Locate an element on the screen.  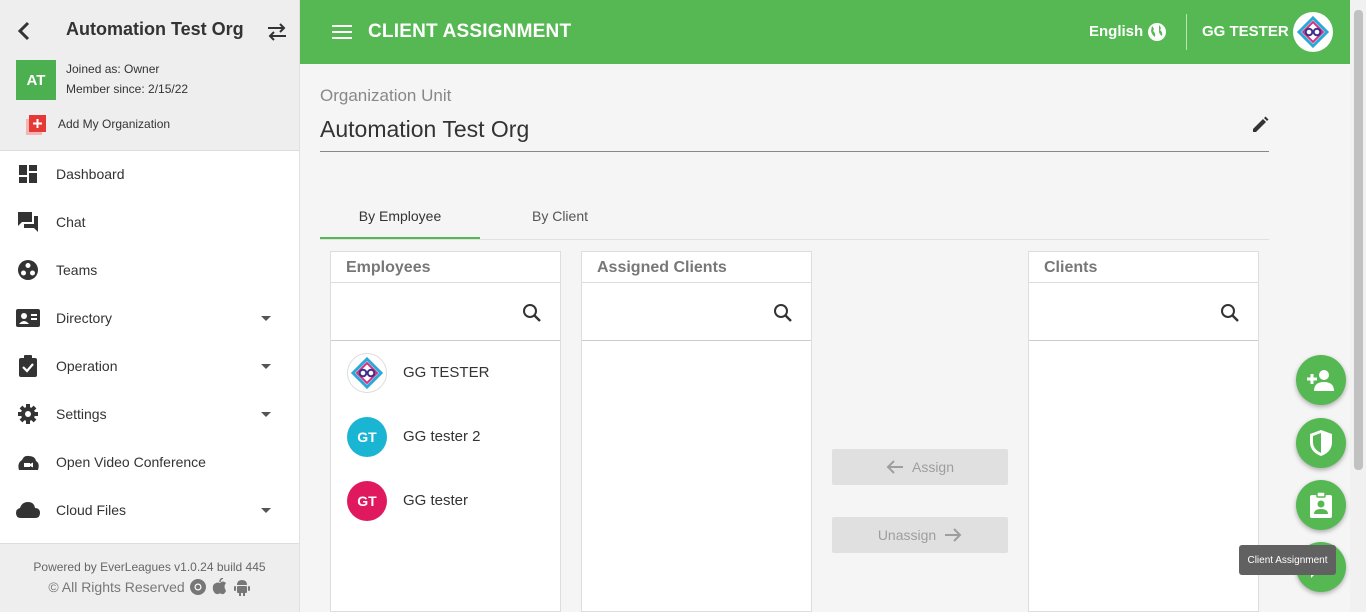
operation-icon is located at coordinates (28, 366).